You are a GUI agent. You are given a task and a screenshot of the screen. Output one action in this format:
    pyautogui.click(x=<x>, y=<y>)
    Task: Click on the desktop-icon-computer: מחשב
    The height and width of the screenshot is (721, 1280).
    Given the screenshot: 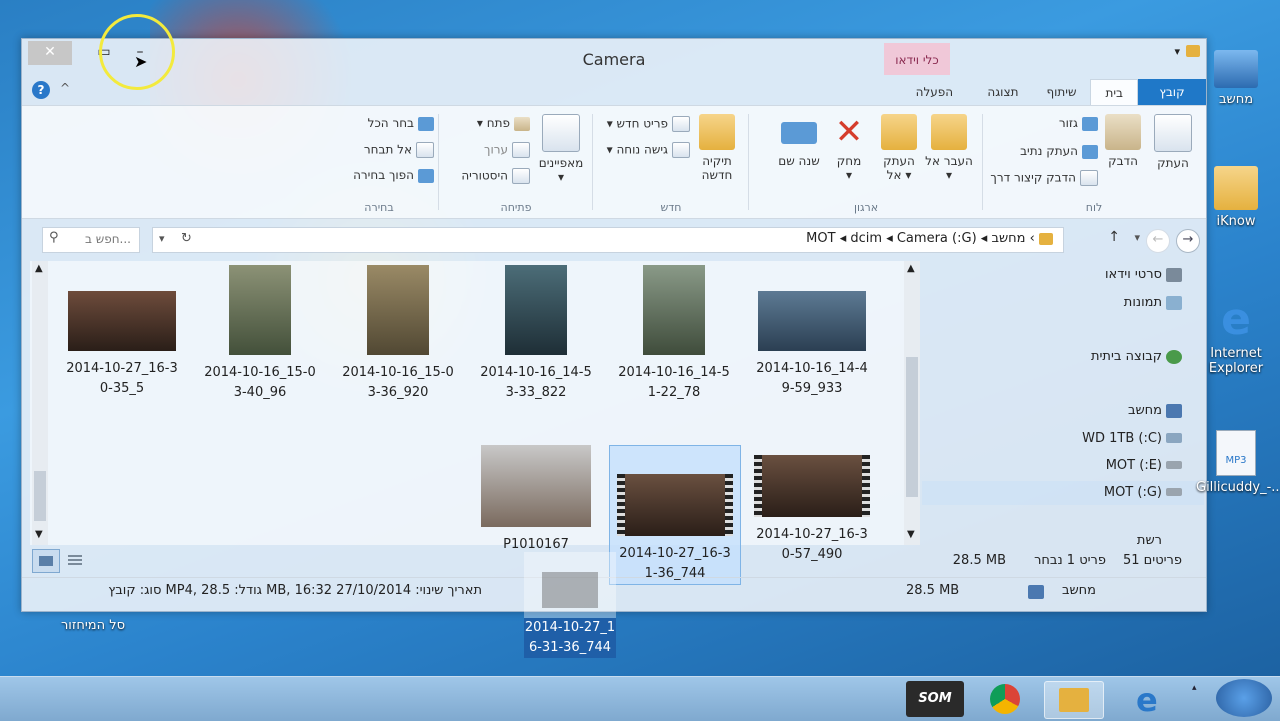 What is the action you would take?
    pyautogui.click(x=1236, y=78)
    